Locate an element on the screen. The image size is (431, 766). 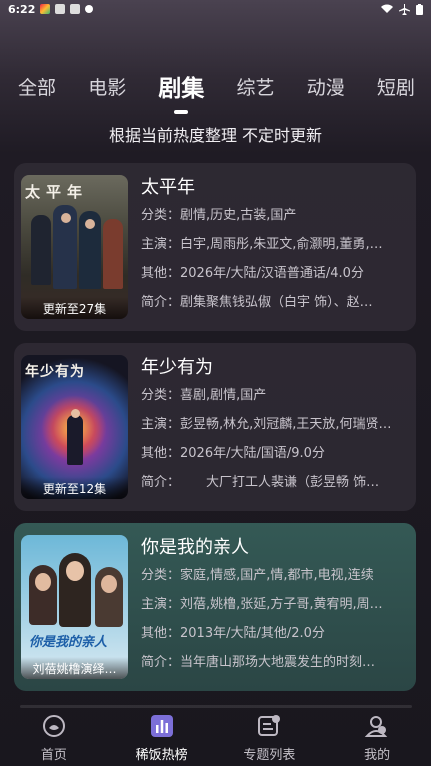
tab-movies: 电影 is located at coordinates (107, 86).